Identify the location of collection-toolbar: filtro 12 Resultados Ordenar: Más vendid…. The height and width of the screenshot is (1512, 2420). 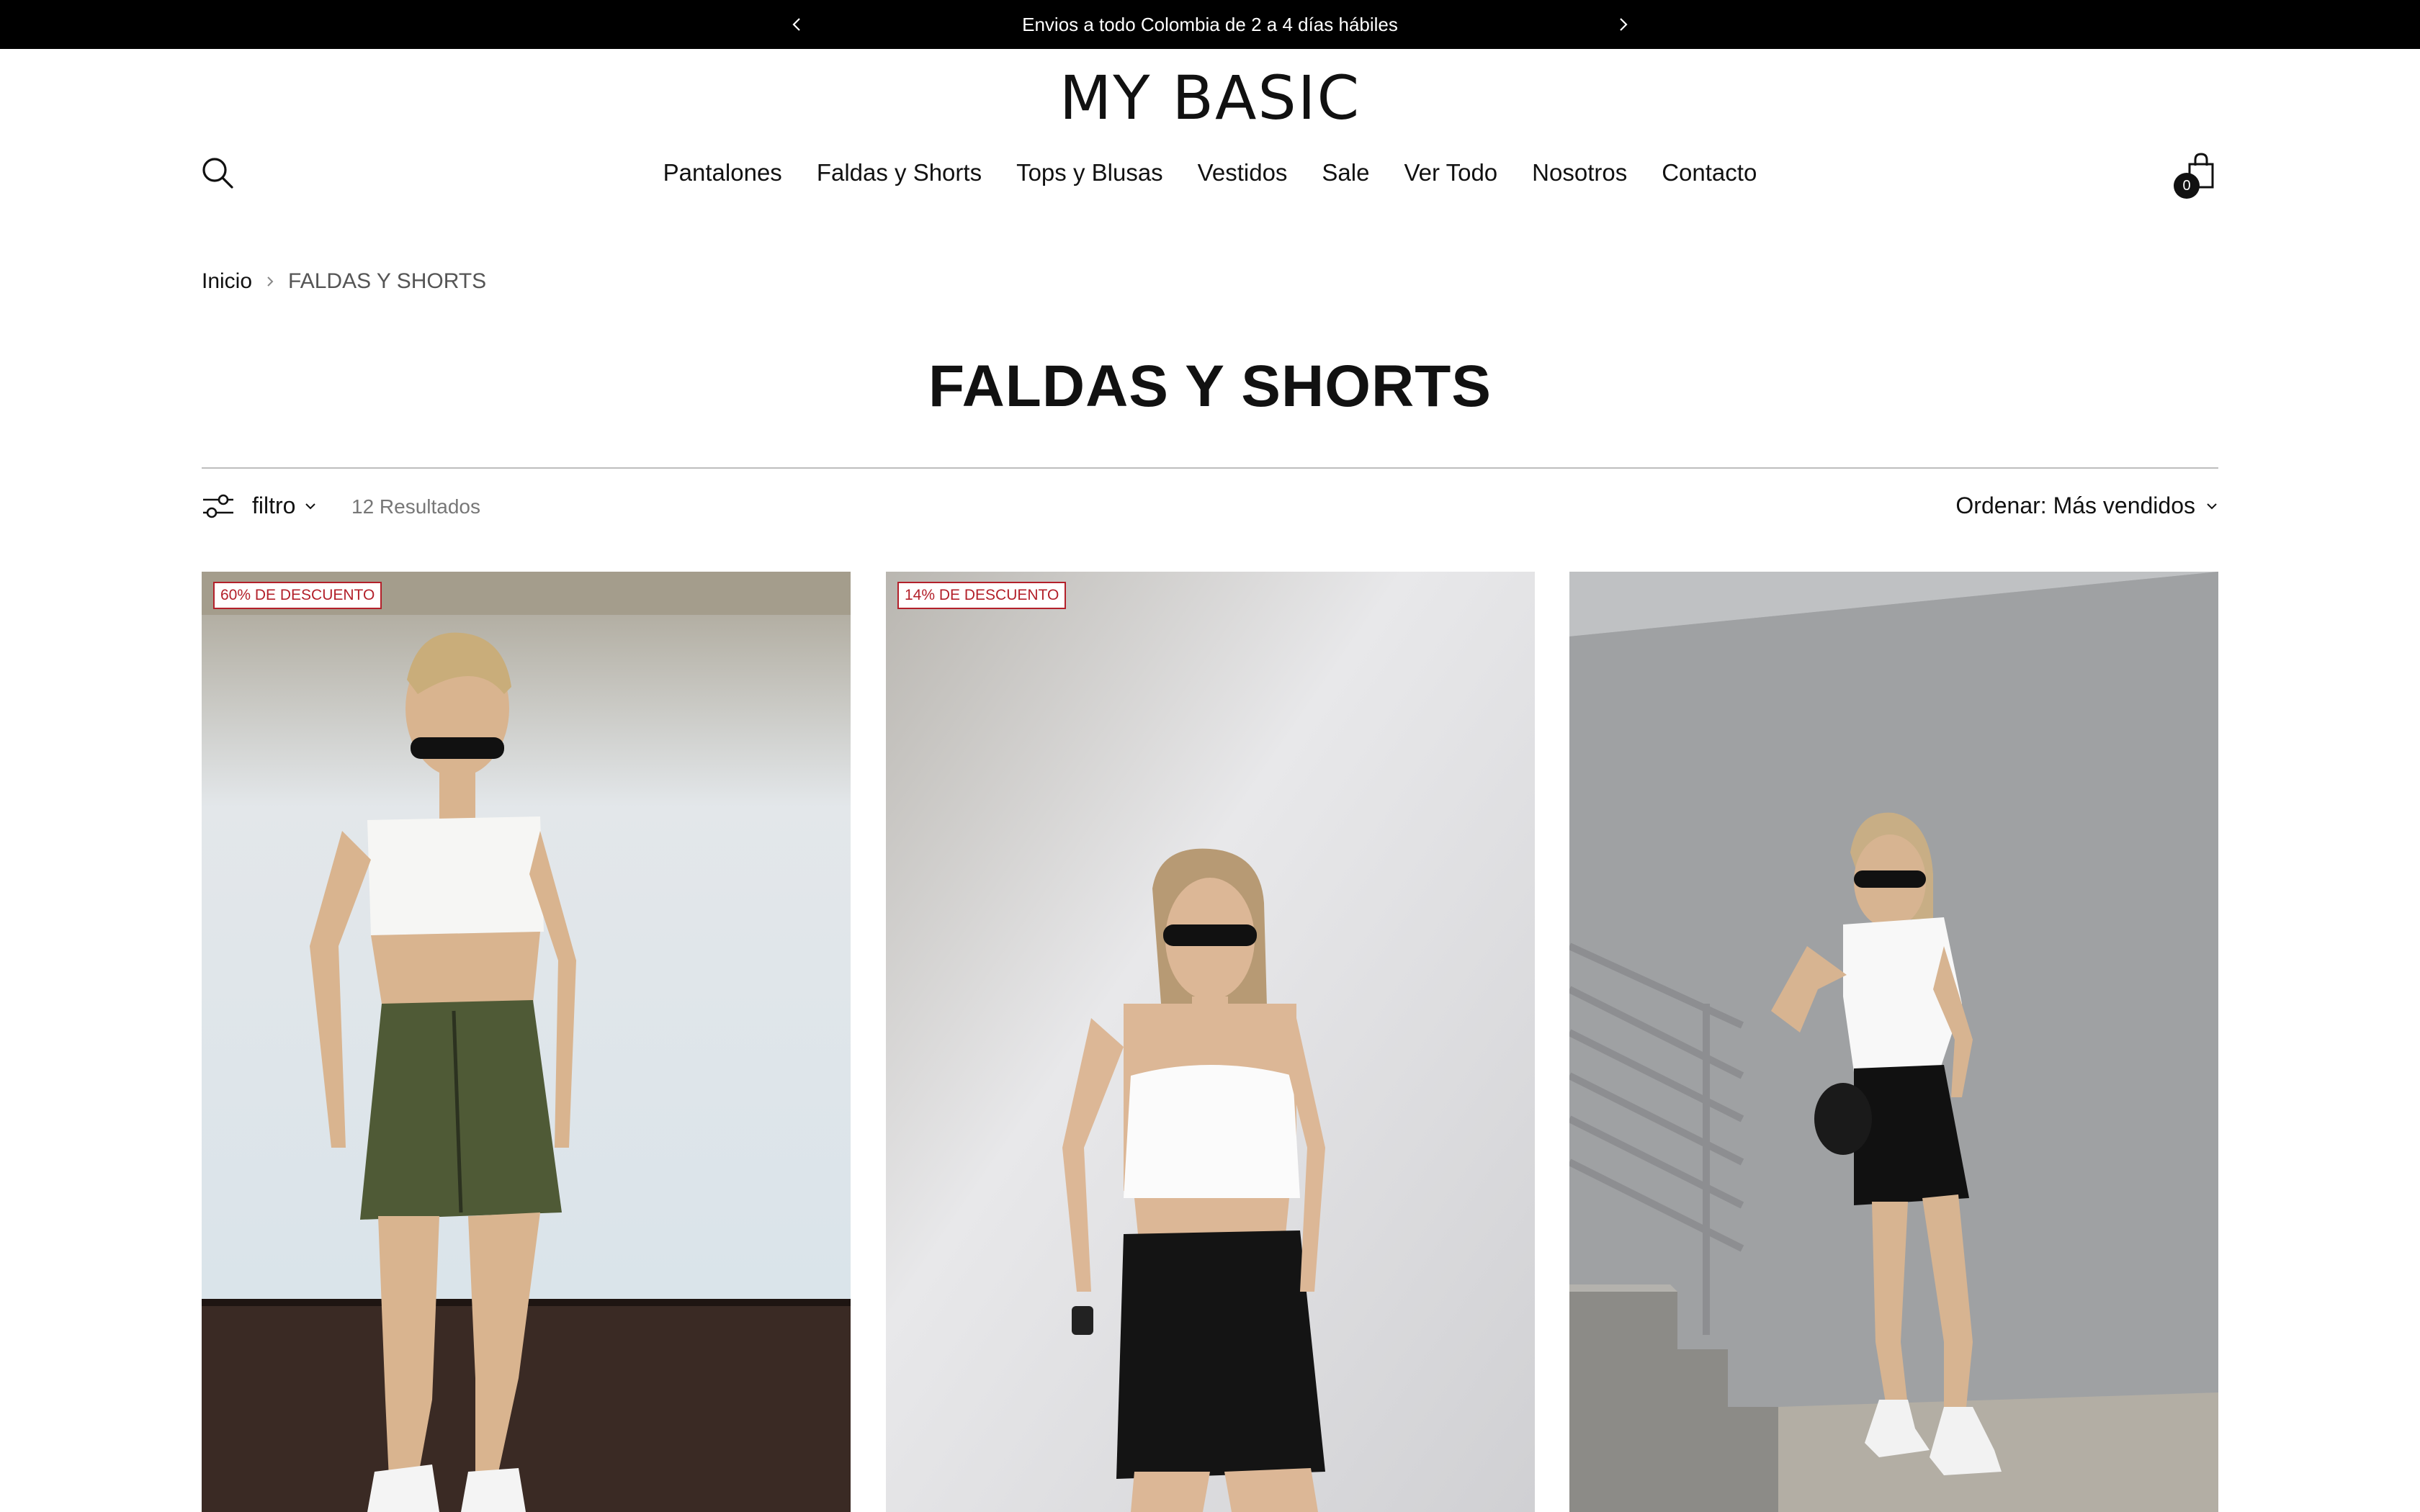
(1210, 508).